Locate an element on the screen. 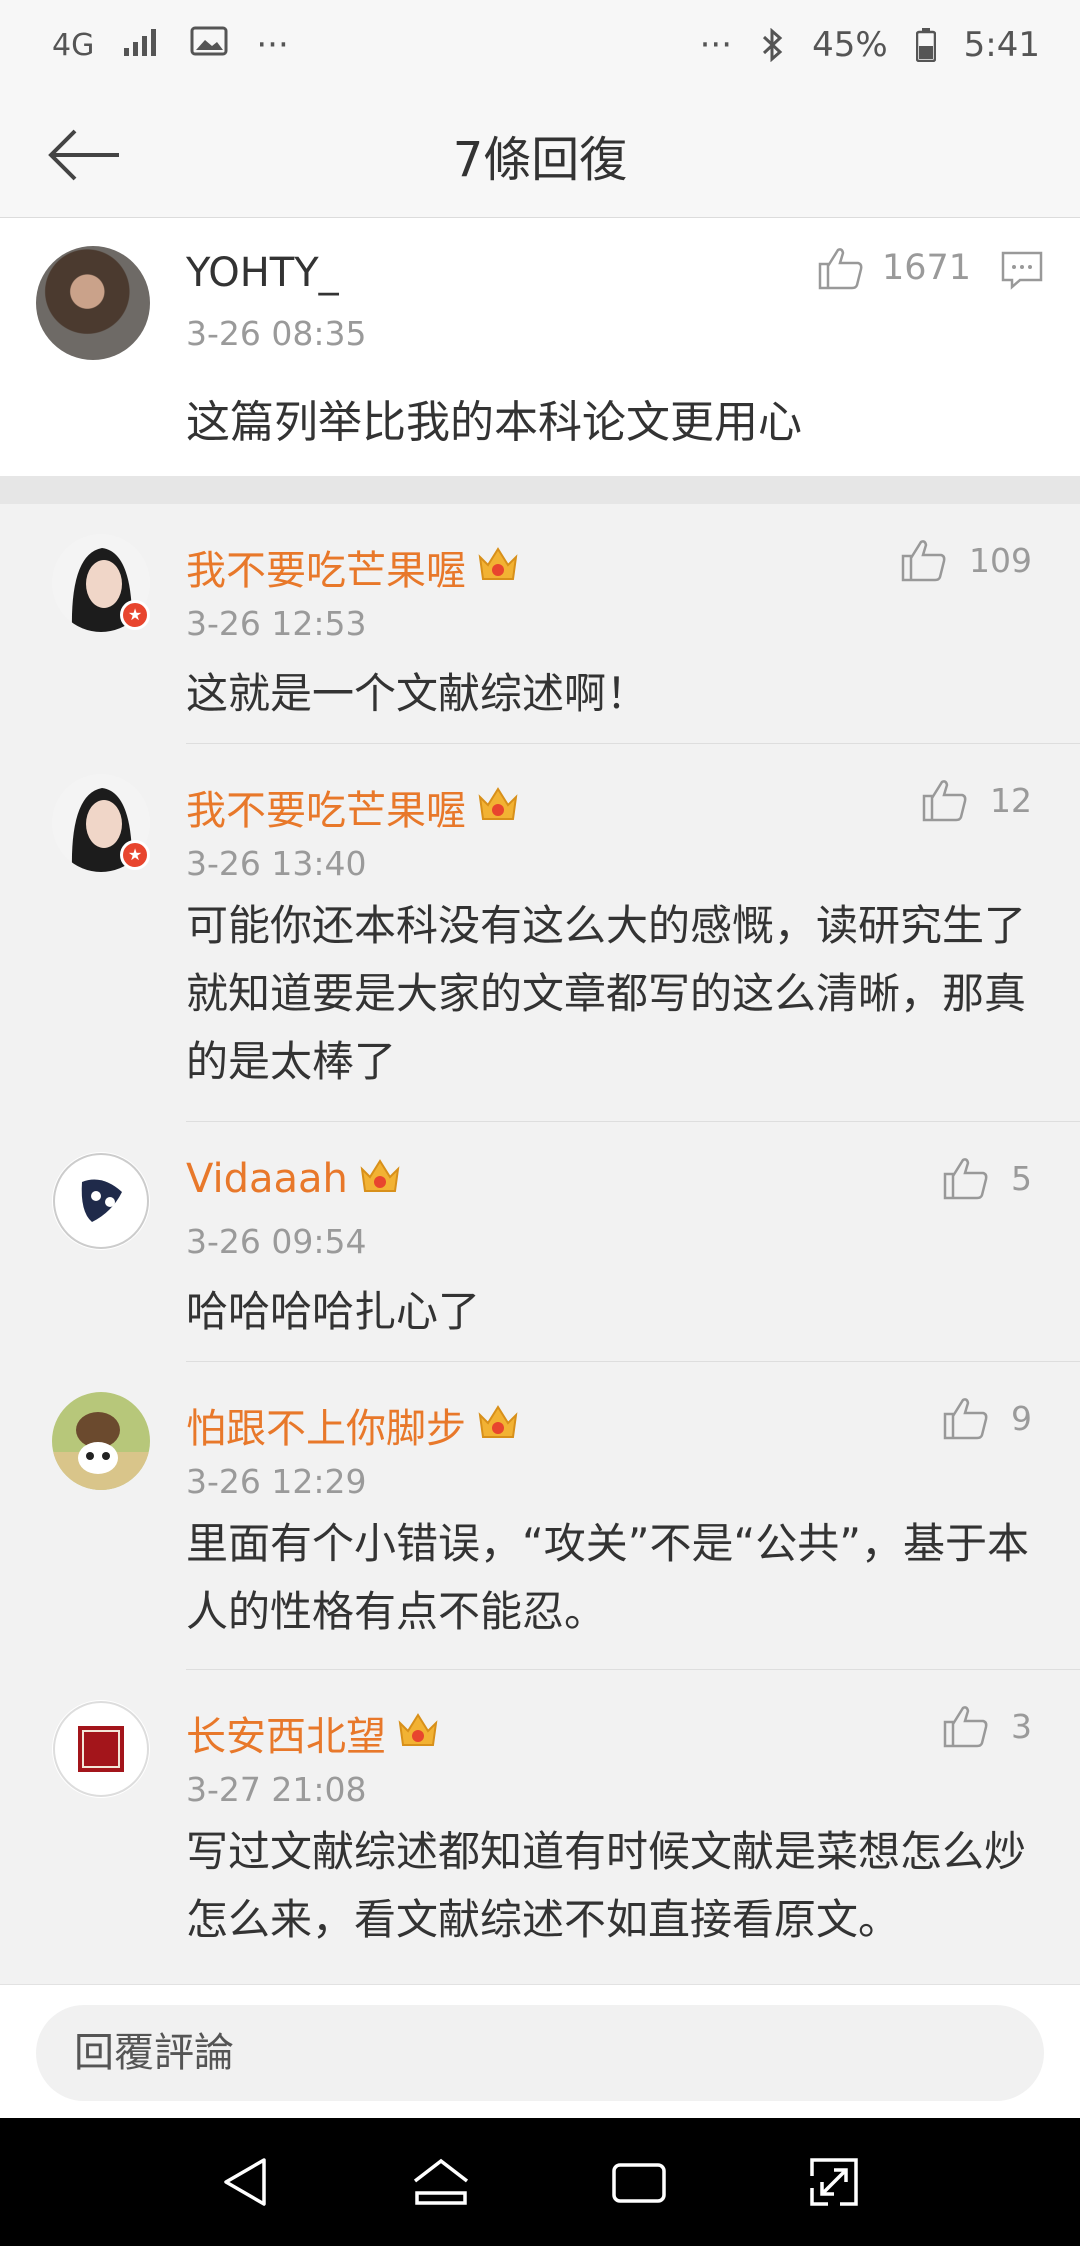 The width and height of the screenshot is (1080, 2246). section-divider is located at coordinates (540, 490).